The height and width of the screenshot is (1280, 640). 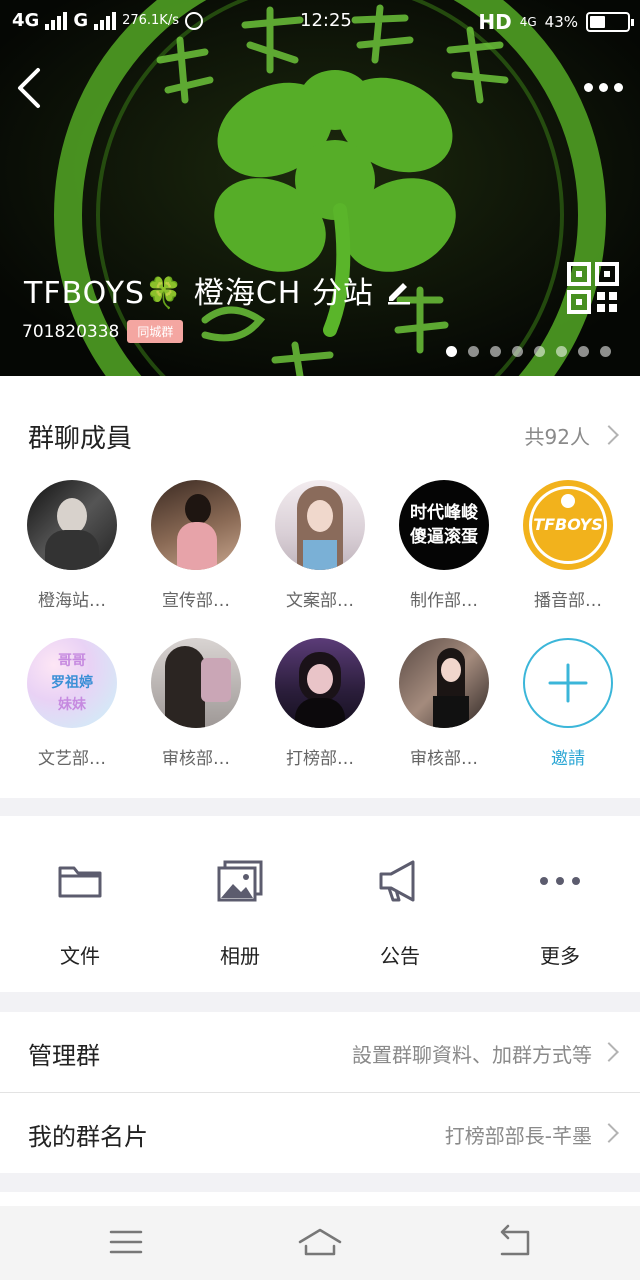 What do you see at coordinates (80, 439) in the screenshot?
I see `members-title: 群聊成員` at bounding box center [80, 439].